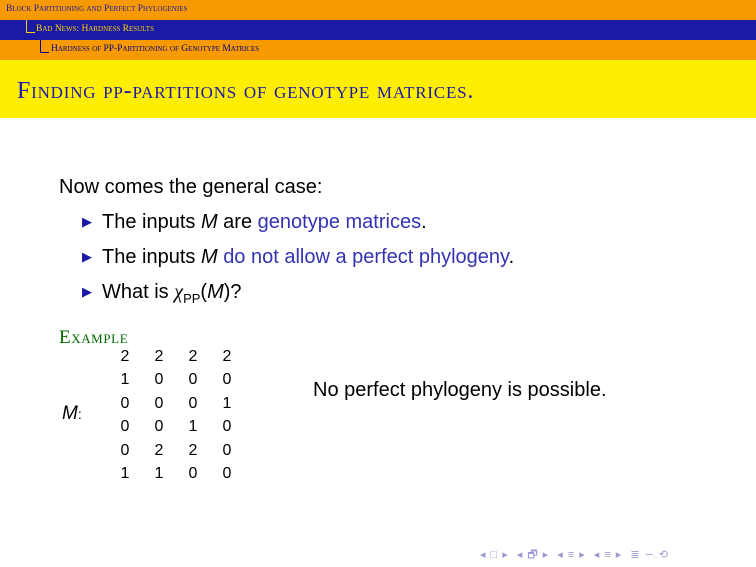 Image resolution: width=756 pixels, height=567 pixels. Describe the element at coordinates (232, 292) in the screenshot. I see `math-paren: )?` at that location.